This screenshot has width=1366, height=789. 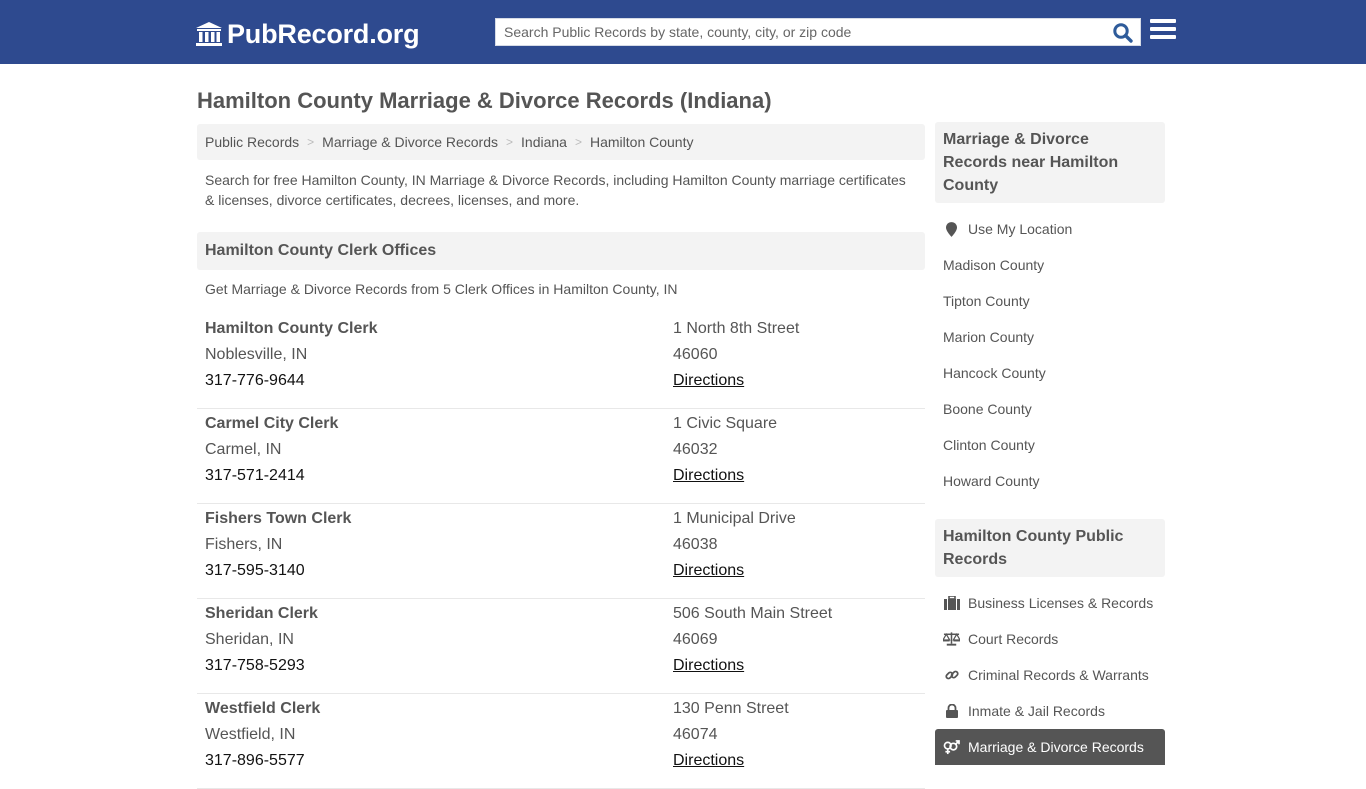 What do you see at coordinates (243, 449) in the screenshot?
I see `office-city: Carmel, IN` at bounding box center [243, 449].